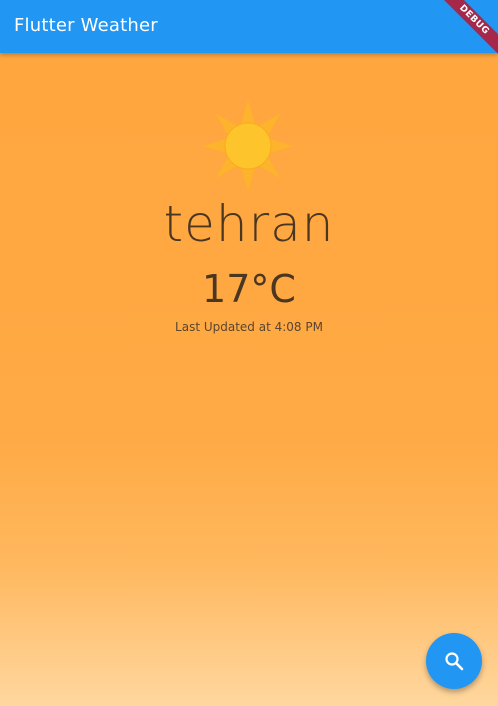 This screenshot has height=706, width=498. What do you see at coordinates (249, 289) in the screenshot?
I see `temperature: 17°C` at bounding box center [249, 289].